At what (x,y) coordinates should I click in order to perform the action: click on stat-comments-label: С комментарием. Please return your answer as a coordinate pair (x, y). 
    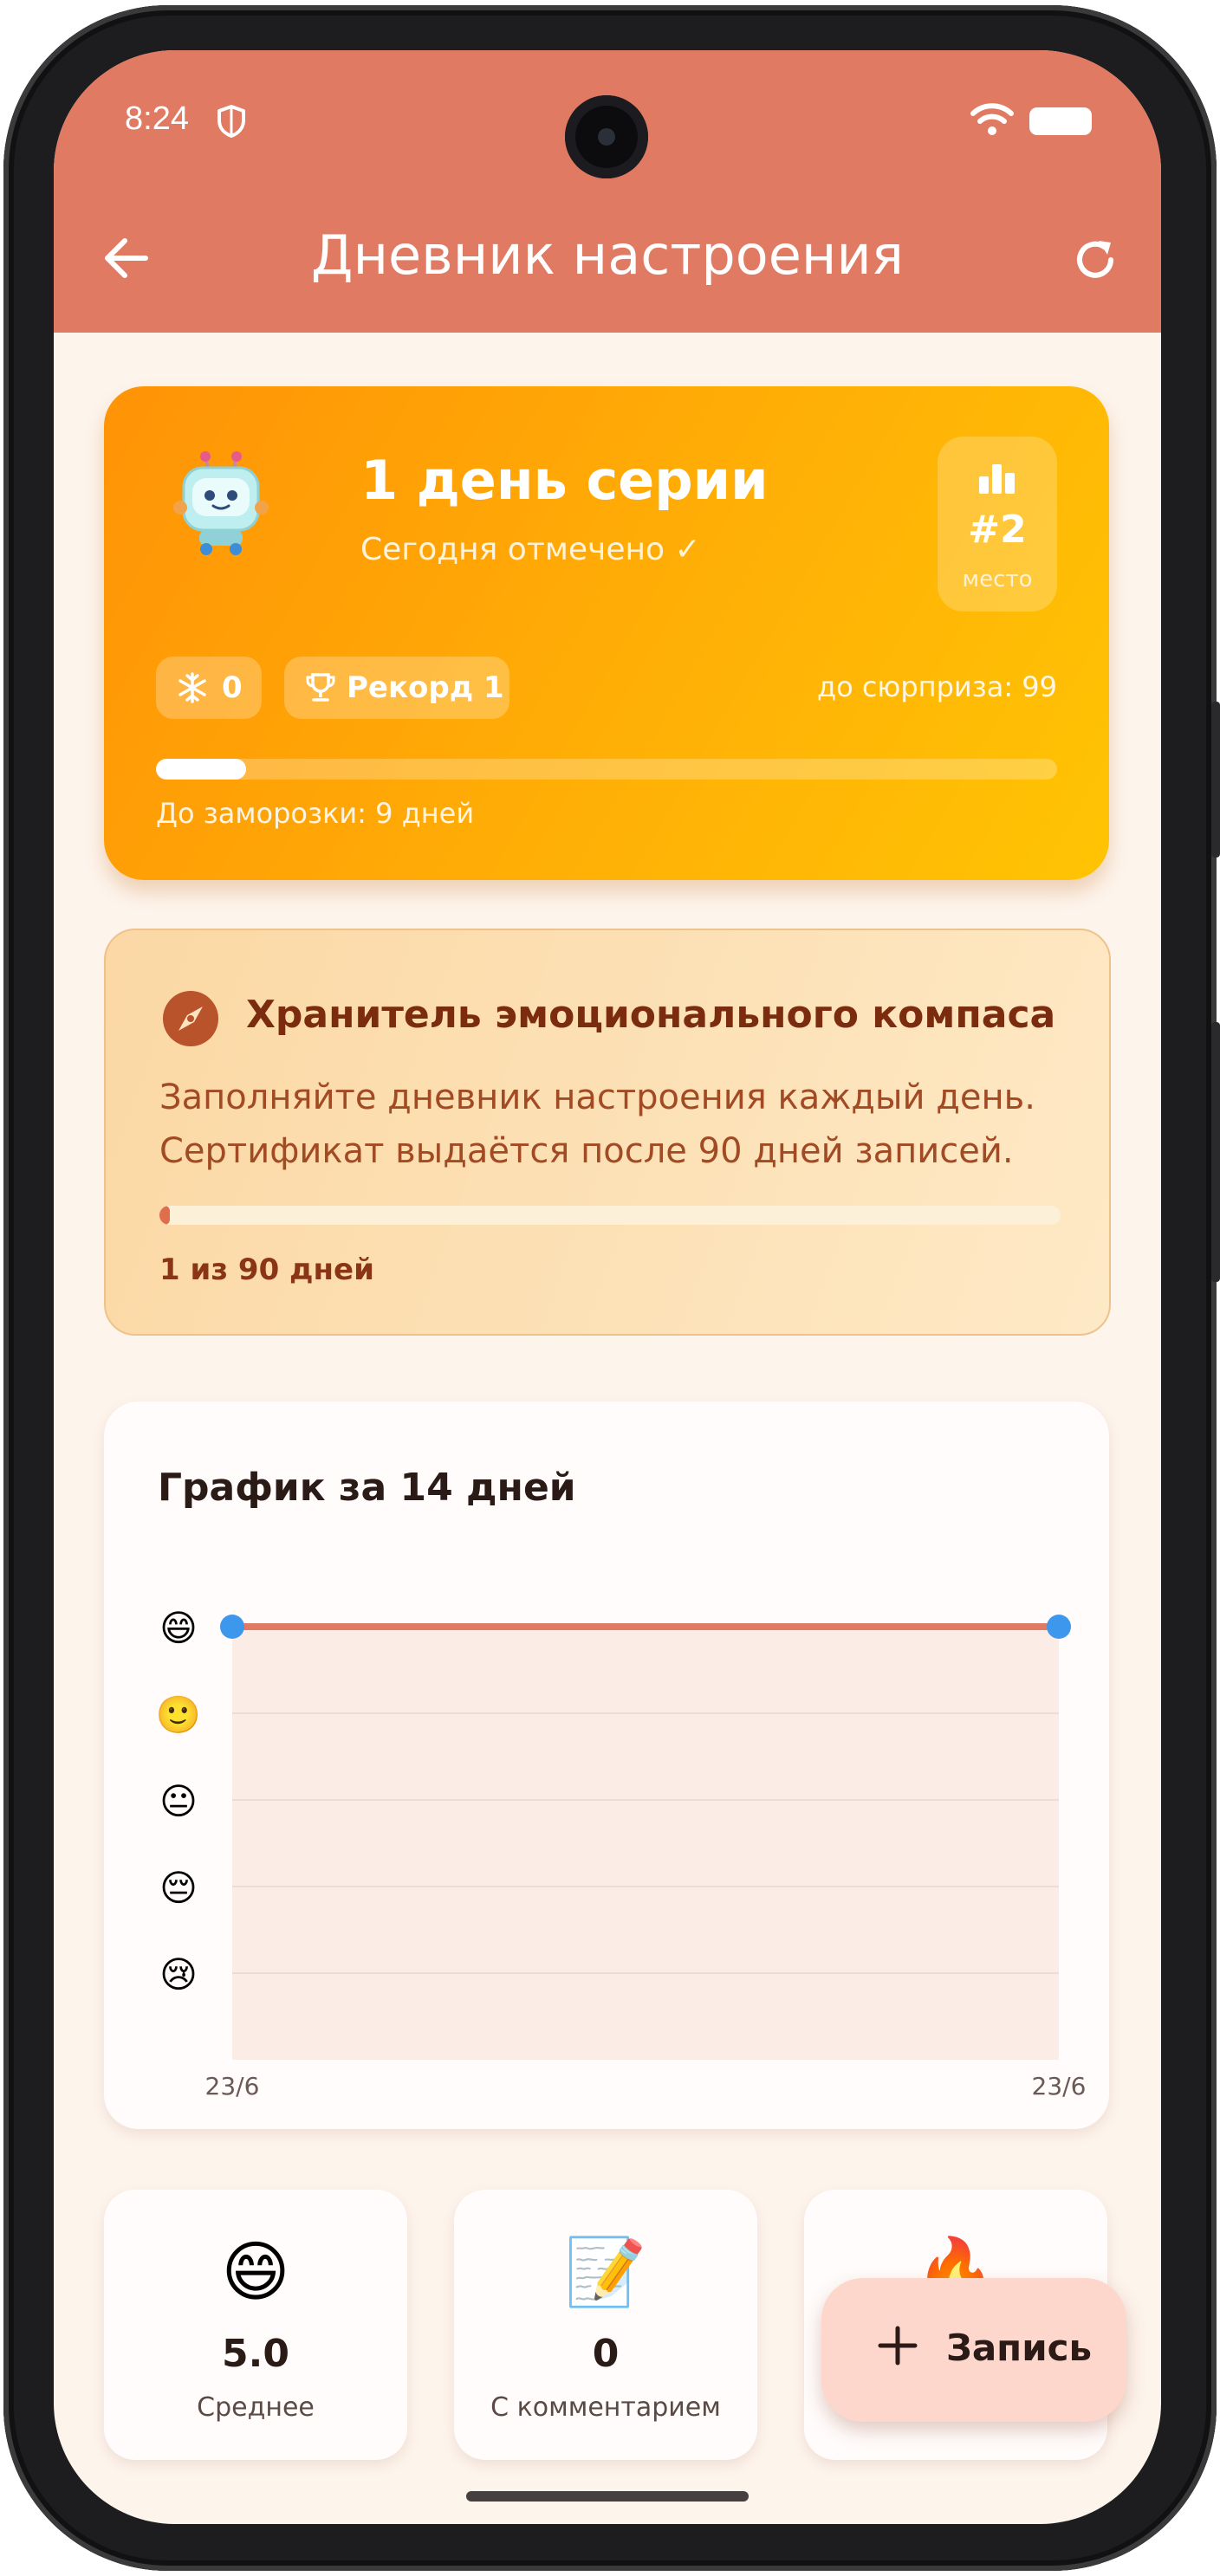
    Looking at the image, I should click on (605, 2407).